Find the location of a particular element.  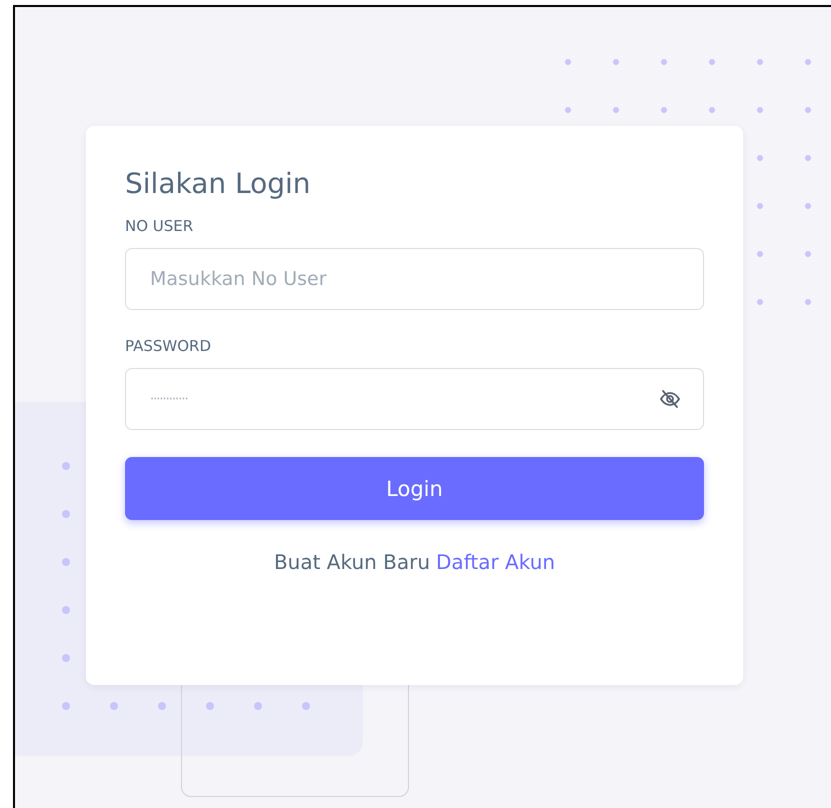

register-link: Daftar Akun is located at coordinates (496, 562).